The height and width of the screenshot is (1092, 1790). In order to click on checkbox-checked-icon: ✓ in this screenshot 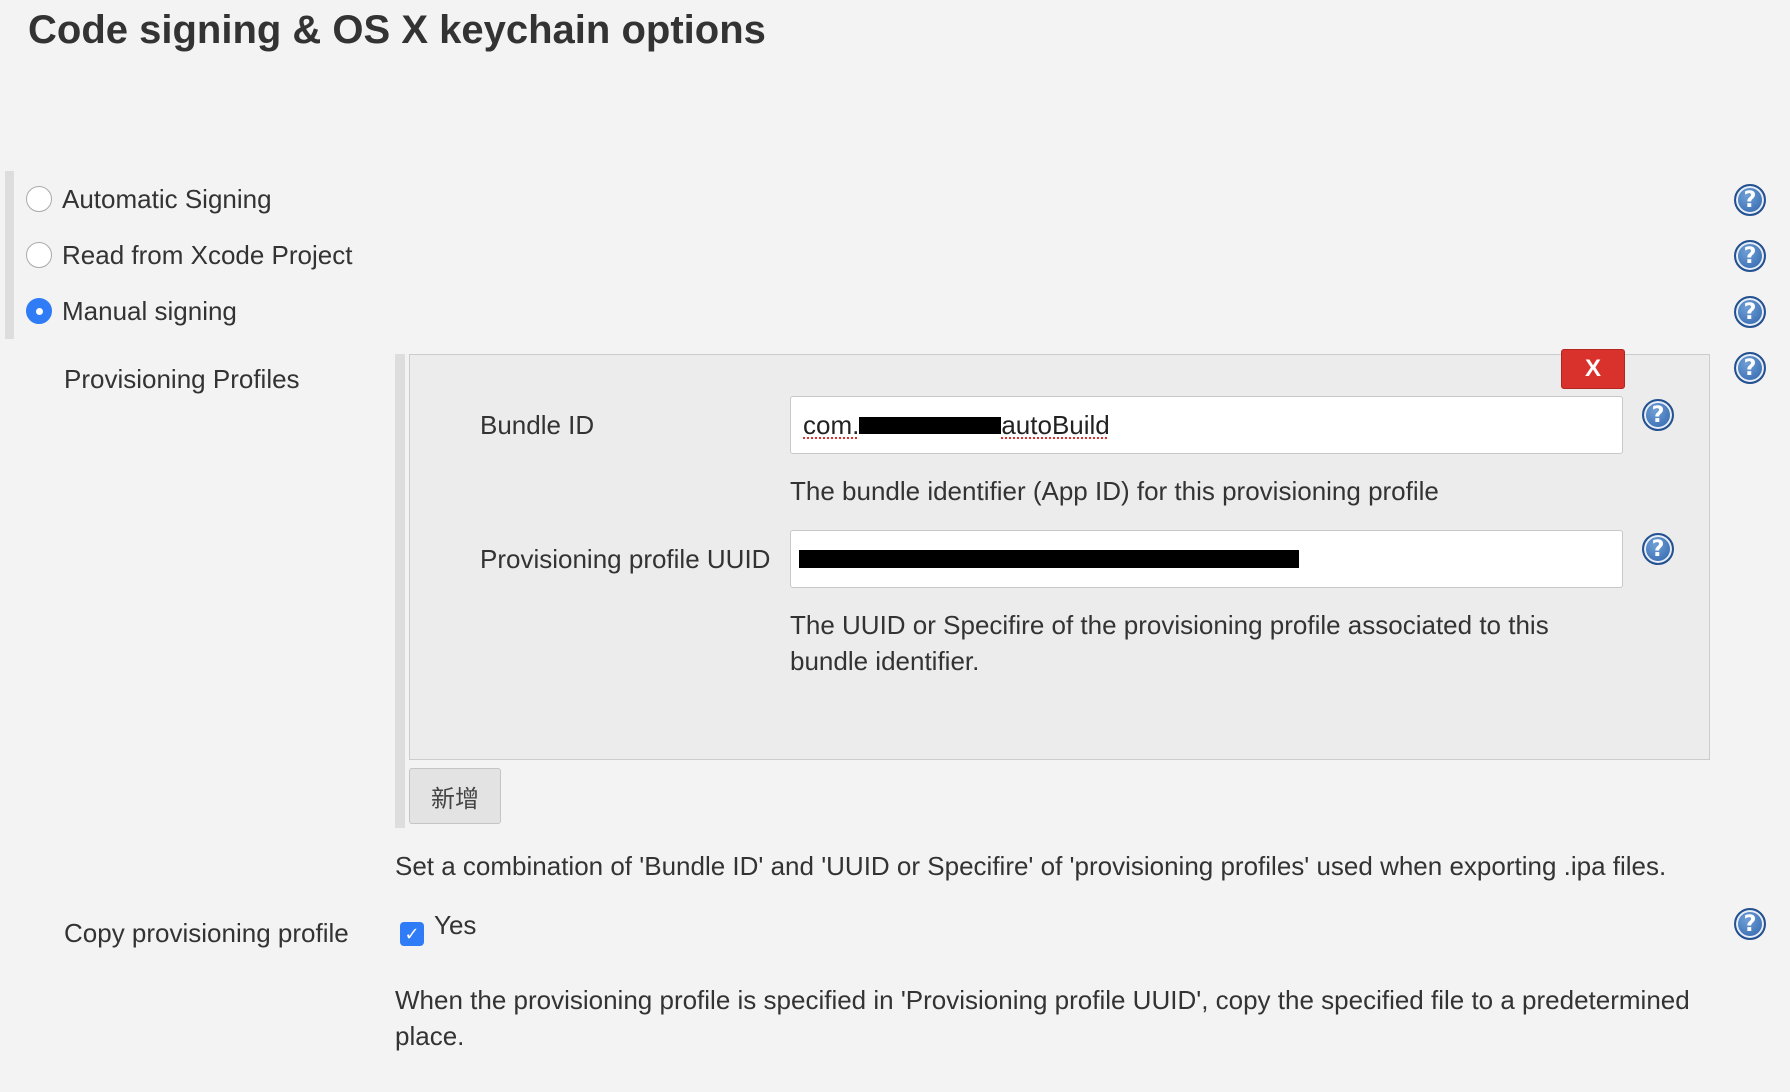, I will do `click(412, 934)`.